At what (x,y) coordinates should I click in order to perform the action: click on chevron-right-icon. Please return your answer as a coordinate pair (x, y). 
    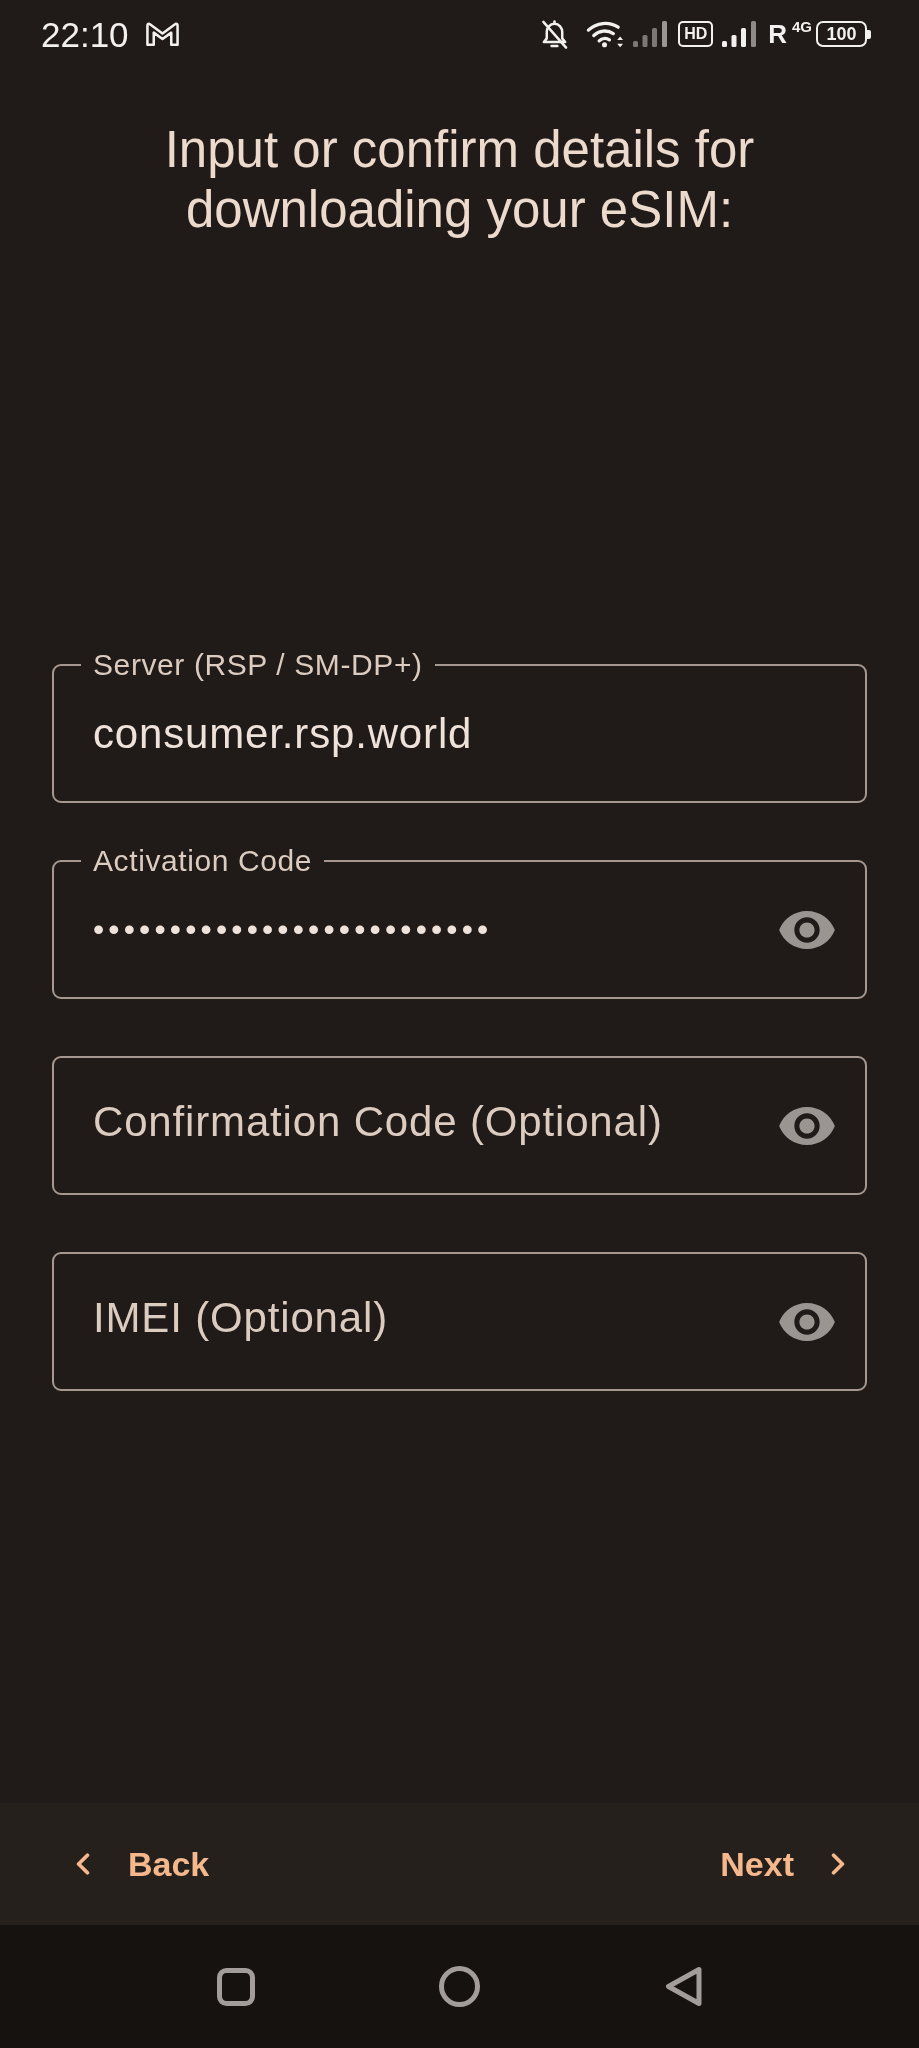
    Looking at the image, I should click on (838, 1864).